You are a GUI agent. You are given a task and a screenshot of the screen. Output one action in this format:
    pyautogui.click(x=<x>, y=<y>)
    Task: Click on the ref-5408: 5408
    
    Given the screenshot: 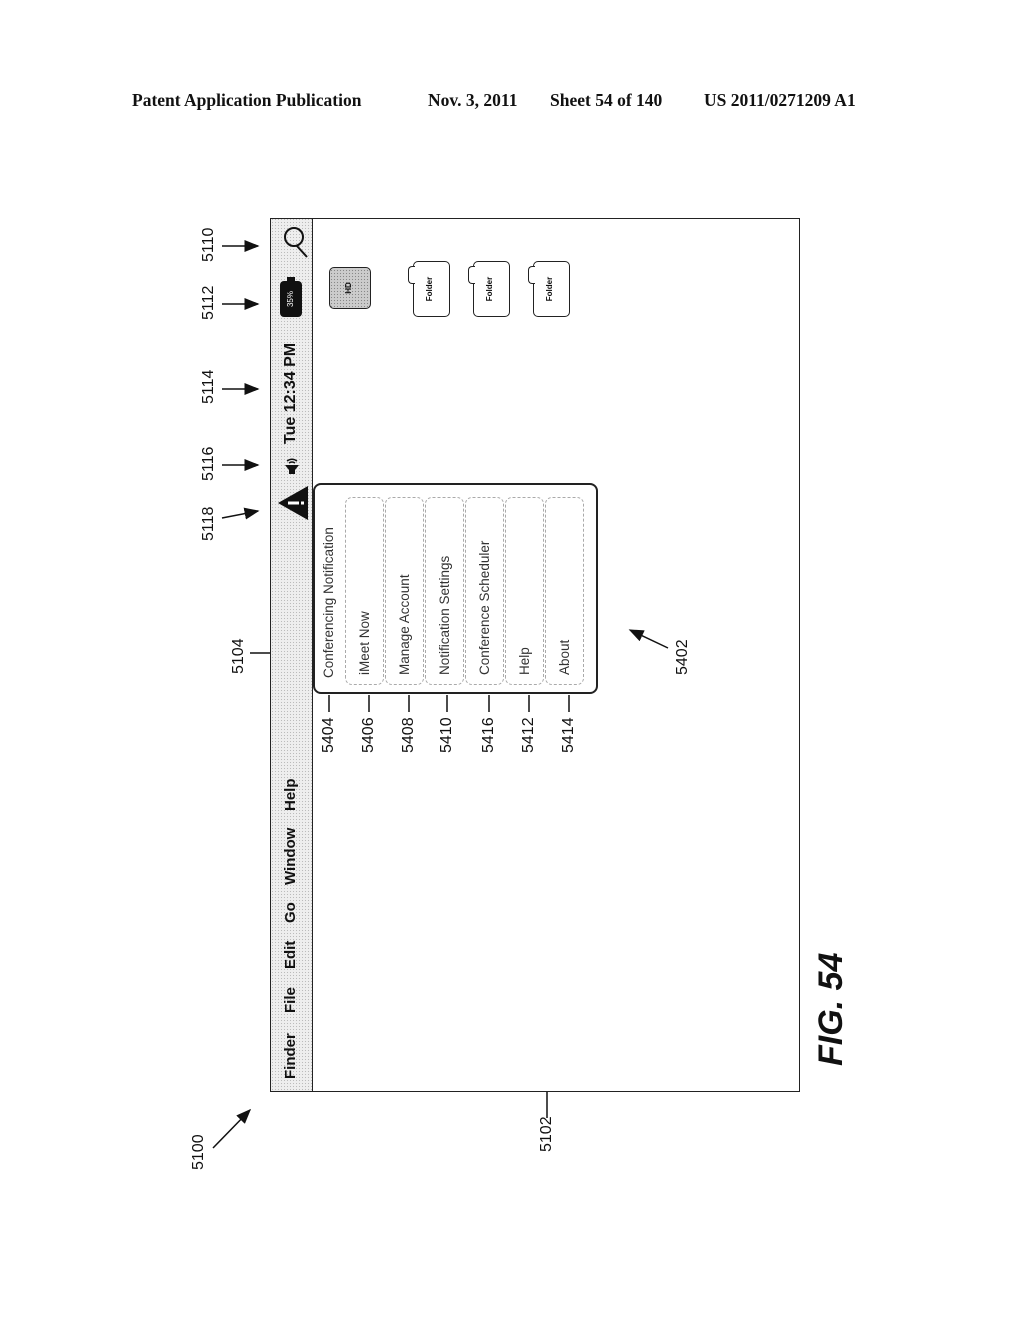 What is the action you would take?
    pyautogui.click(x=408, y=735)
    